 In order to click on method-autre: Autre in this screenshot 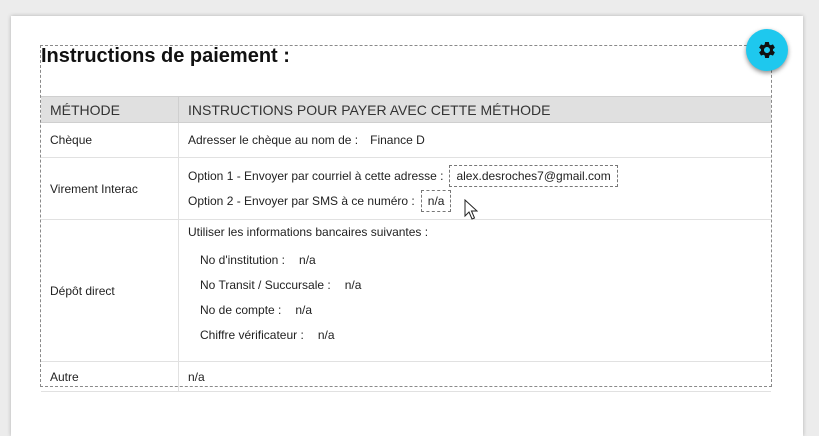, I will do `click(110, 376)`.